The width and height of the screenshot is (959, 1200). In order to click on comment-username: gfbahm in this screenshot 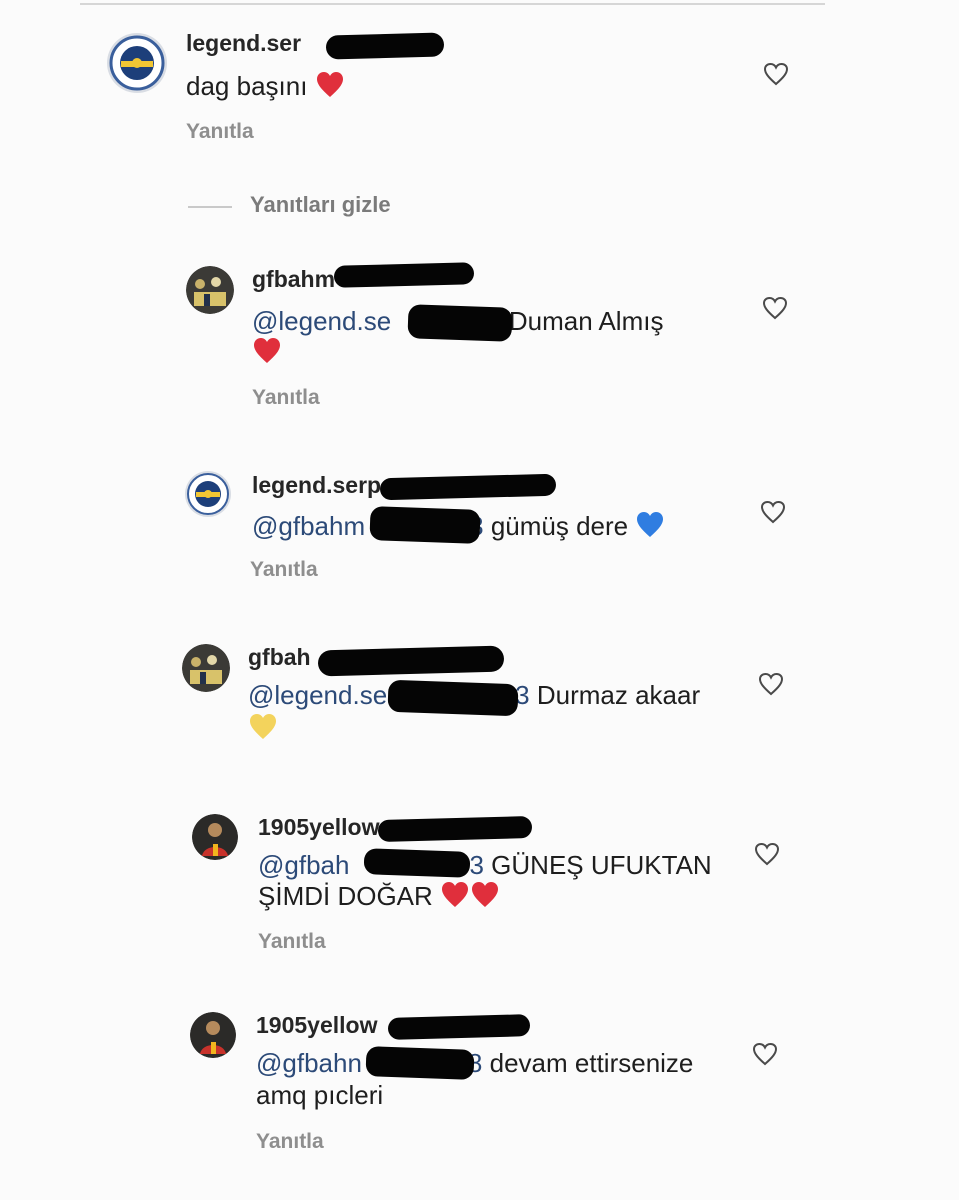, I will do `click(293, 279)`.